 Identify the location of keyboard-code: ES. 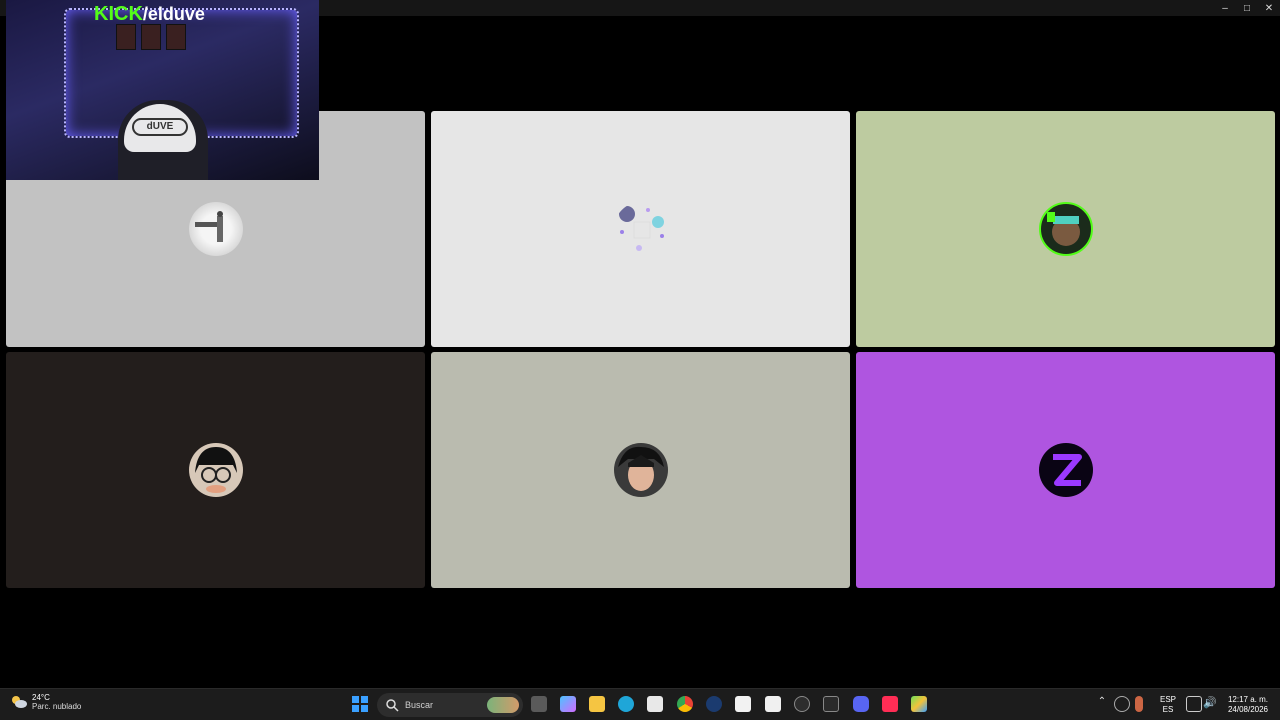
(1168, 709).